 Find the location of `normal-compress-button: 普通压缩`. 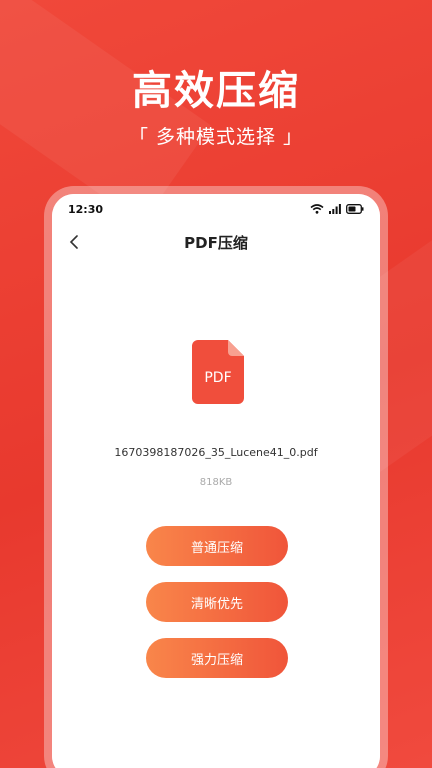

normal-compress-button: 普通压缩 is located at coordinates (217, 546).